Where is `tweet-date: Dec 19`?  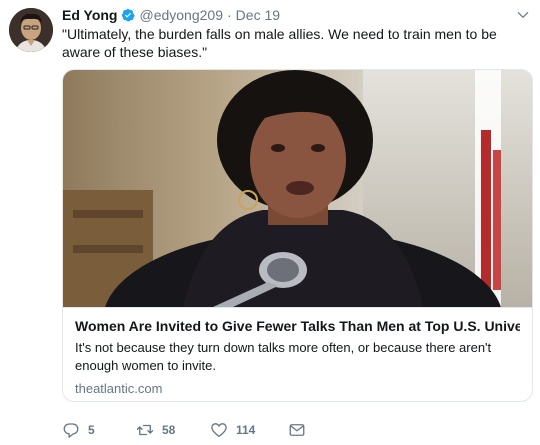 tweet-date: Dec 19 is located at coordinates (258, 15).